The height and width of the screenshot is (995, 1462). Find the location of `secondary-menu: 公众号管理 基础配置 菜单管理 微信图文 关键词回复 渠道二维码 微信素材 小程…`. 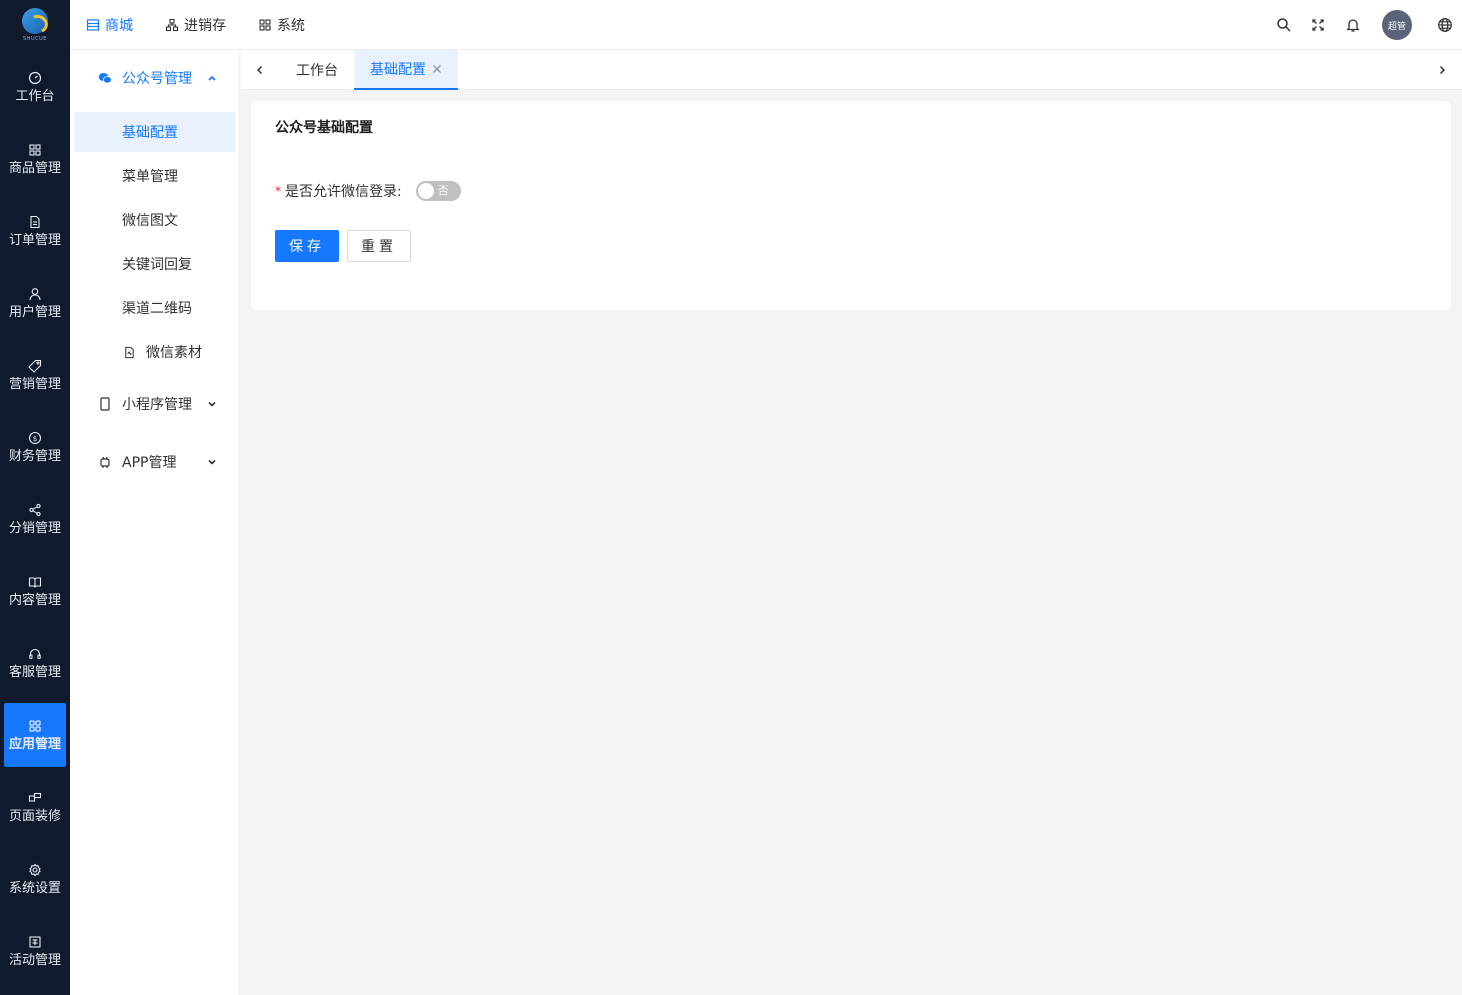

secondary-menu: 公众号管理 基础配置 菜单管理 微信图文 关键词回复 渠道二维码 微信素材 小程… is located at coordinates (155, 522).